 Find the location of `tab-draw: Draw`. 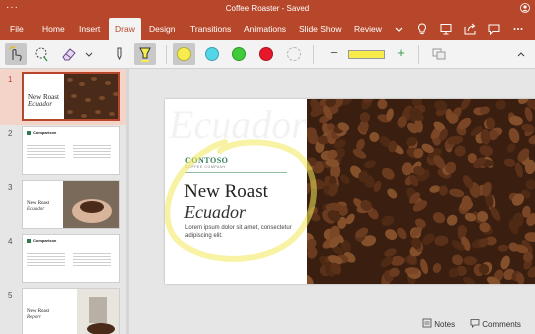

tab-draw: Draw is located at coordinates (125, 29).